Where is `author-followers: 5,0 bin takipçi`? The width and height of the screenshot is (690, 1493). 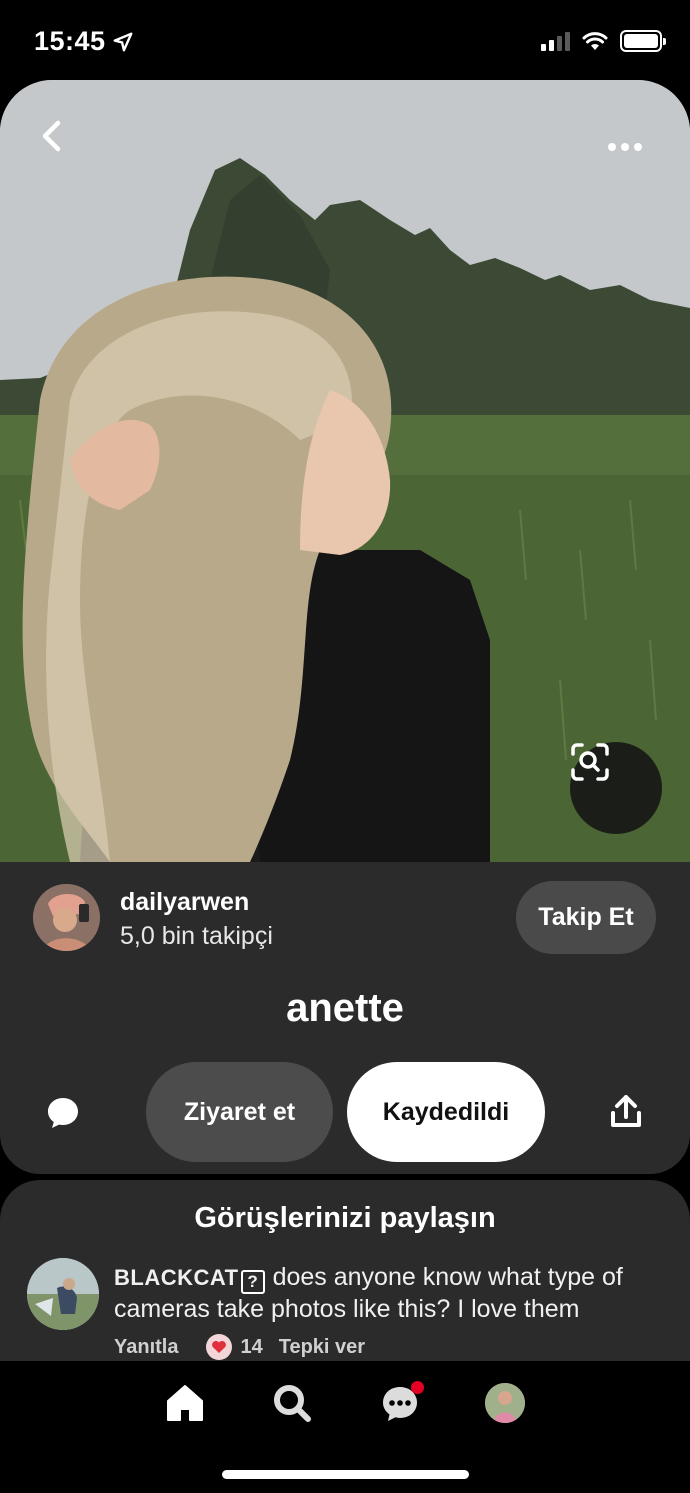
author-followers: 5,0 bin takipçi is located at coordinates (196, 936).